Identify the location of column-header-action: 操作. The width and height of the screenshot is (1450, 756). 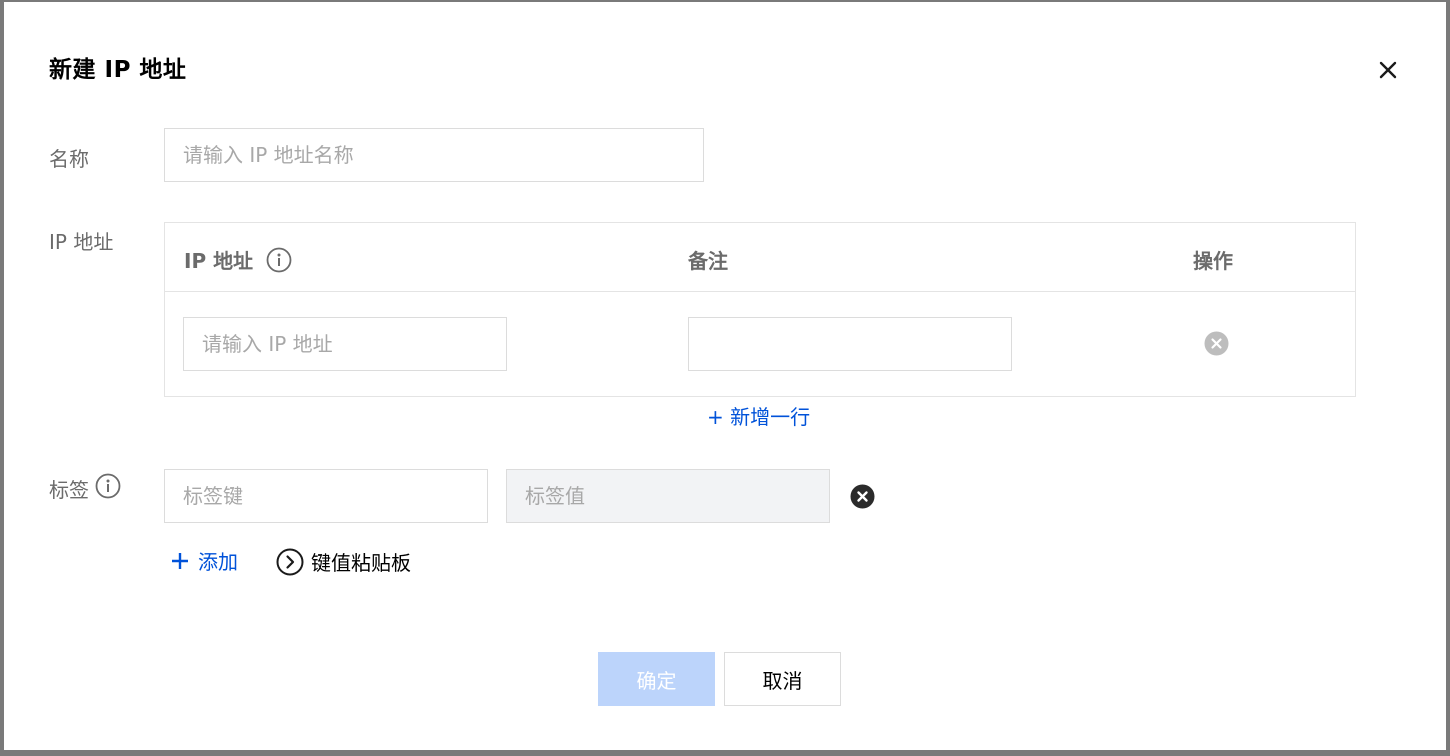
(1213, 261).